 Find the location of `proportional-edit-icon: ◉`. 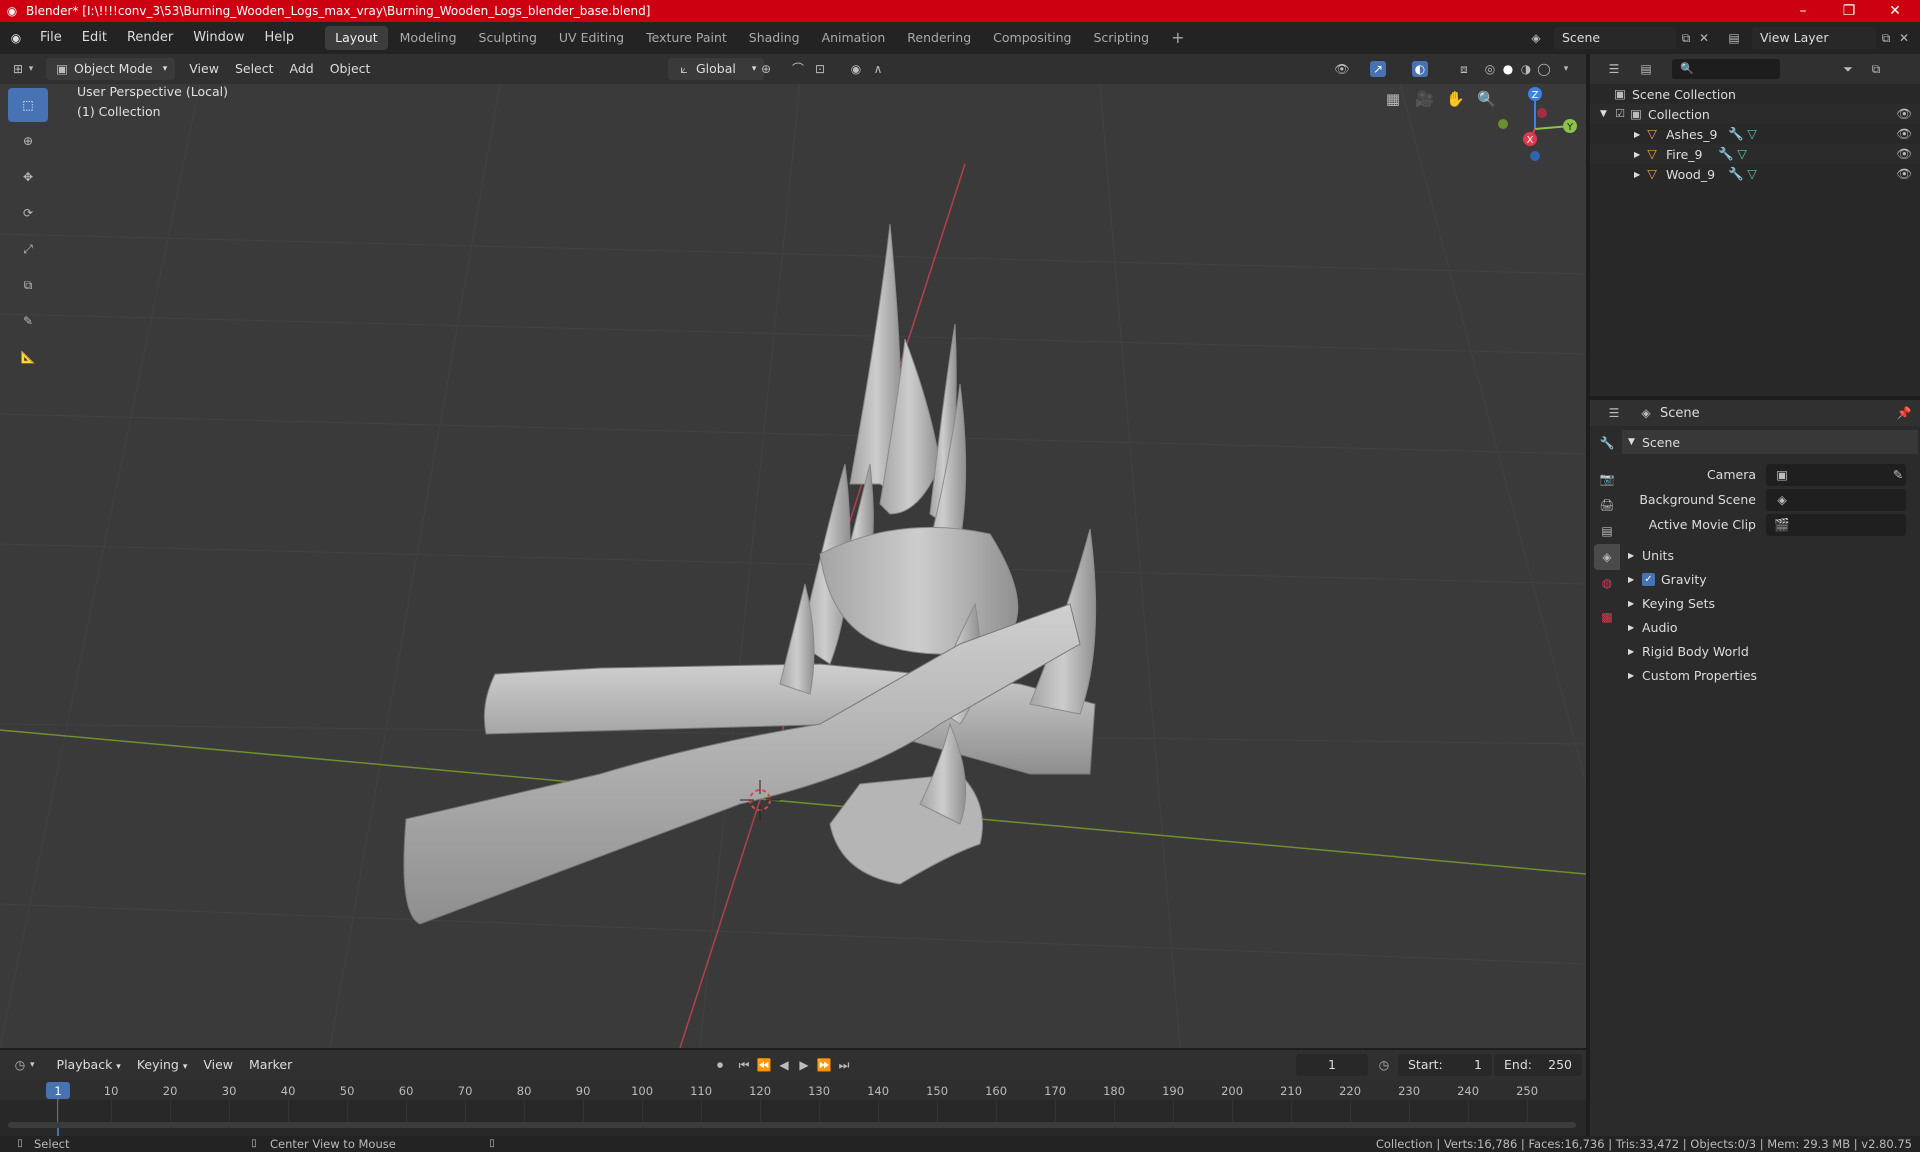

proportional-edit-icon: ◉ is located at coordinates (856, 69).